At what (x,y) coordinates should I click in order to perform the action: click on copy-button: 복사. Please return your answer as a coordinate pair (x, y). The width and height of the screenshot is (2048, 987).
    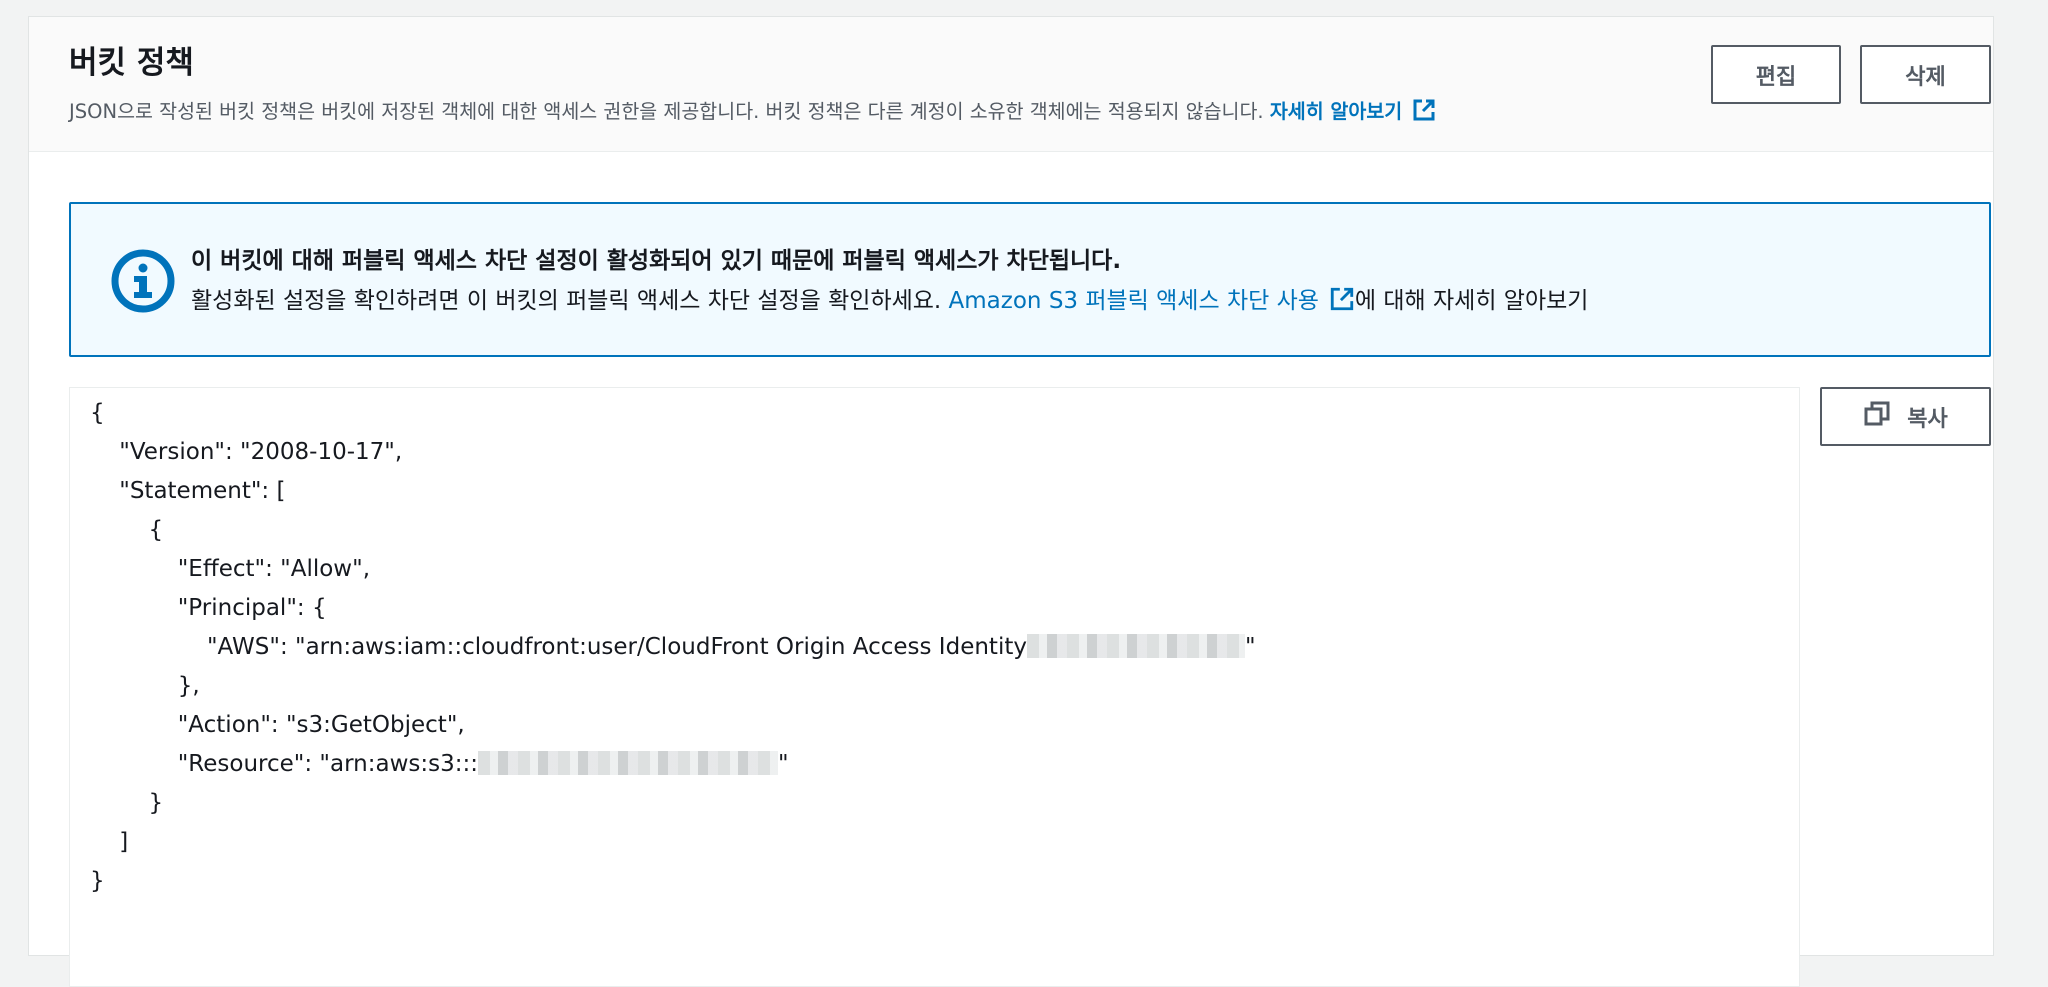
    Looking at the image, I should click on (1905, 416).